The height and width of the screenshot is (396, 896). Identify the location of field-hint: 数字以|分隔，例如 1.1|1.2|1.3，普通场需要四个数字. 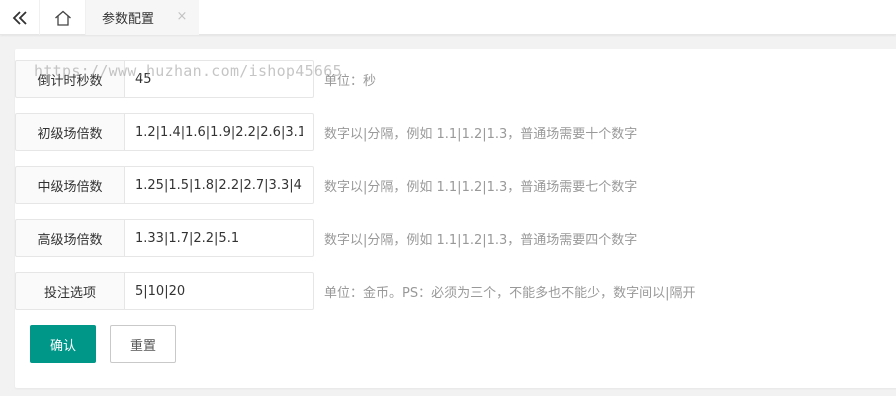
(481, 240).